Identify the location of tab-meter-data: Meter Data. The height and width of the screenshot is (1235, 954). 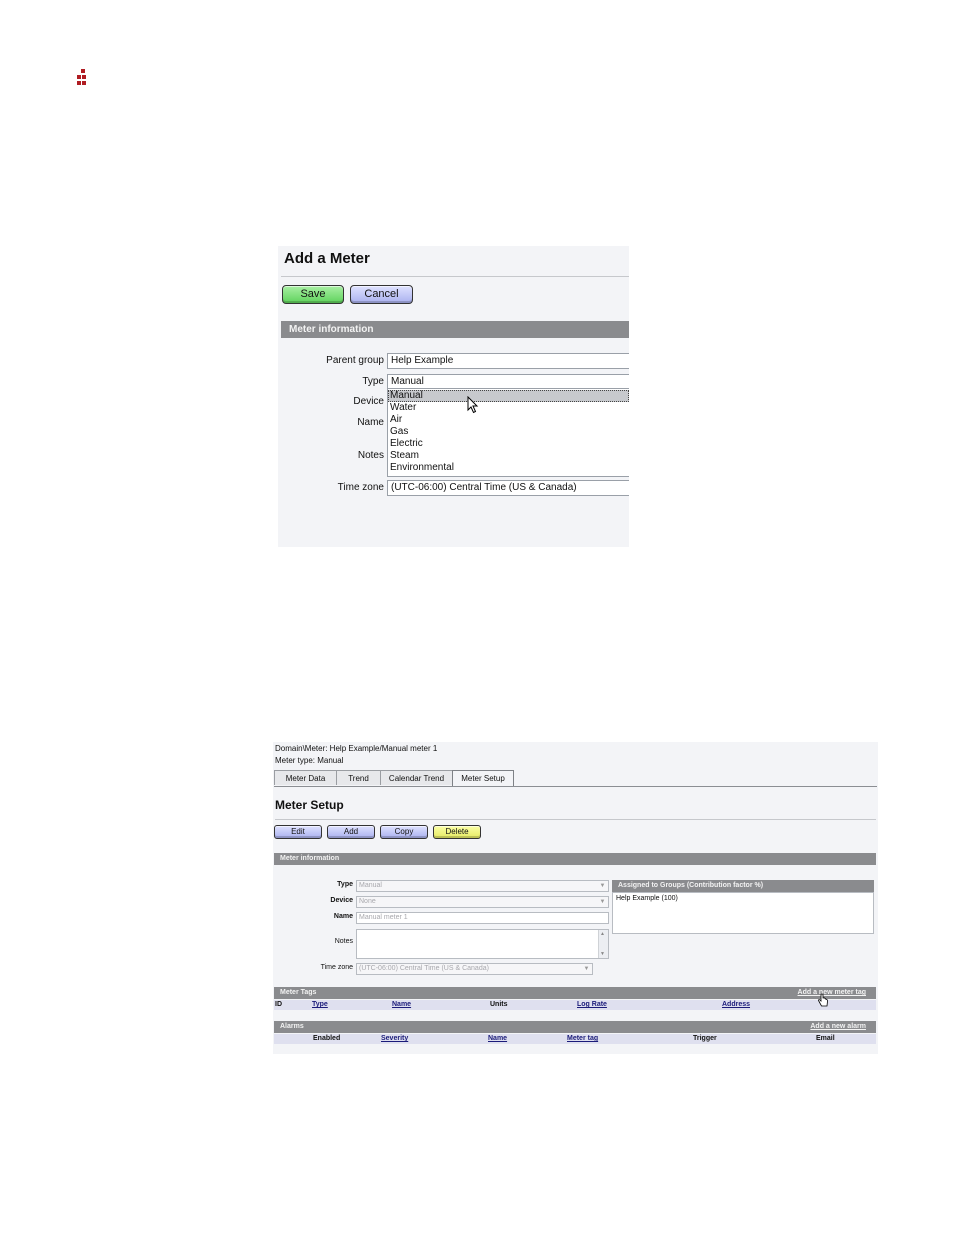
(305, 777).